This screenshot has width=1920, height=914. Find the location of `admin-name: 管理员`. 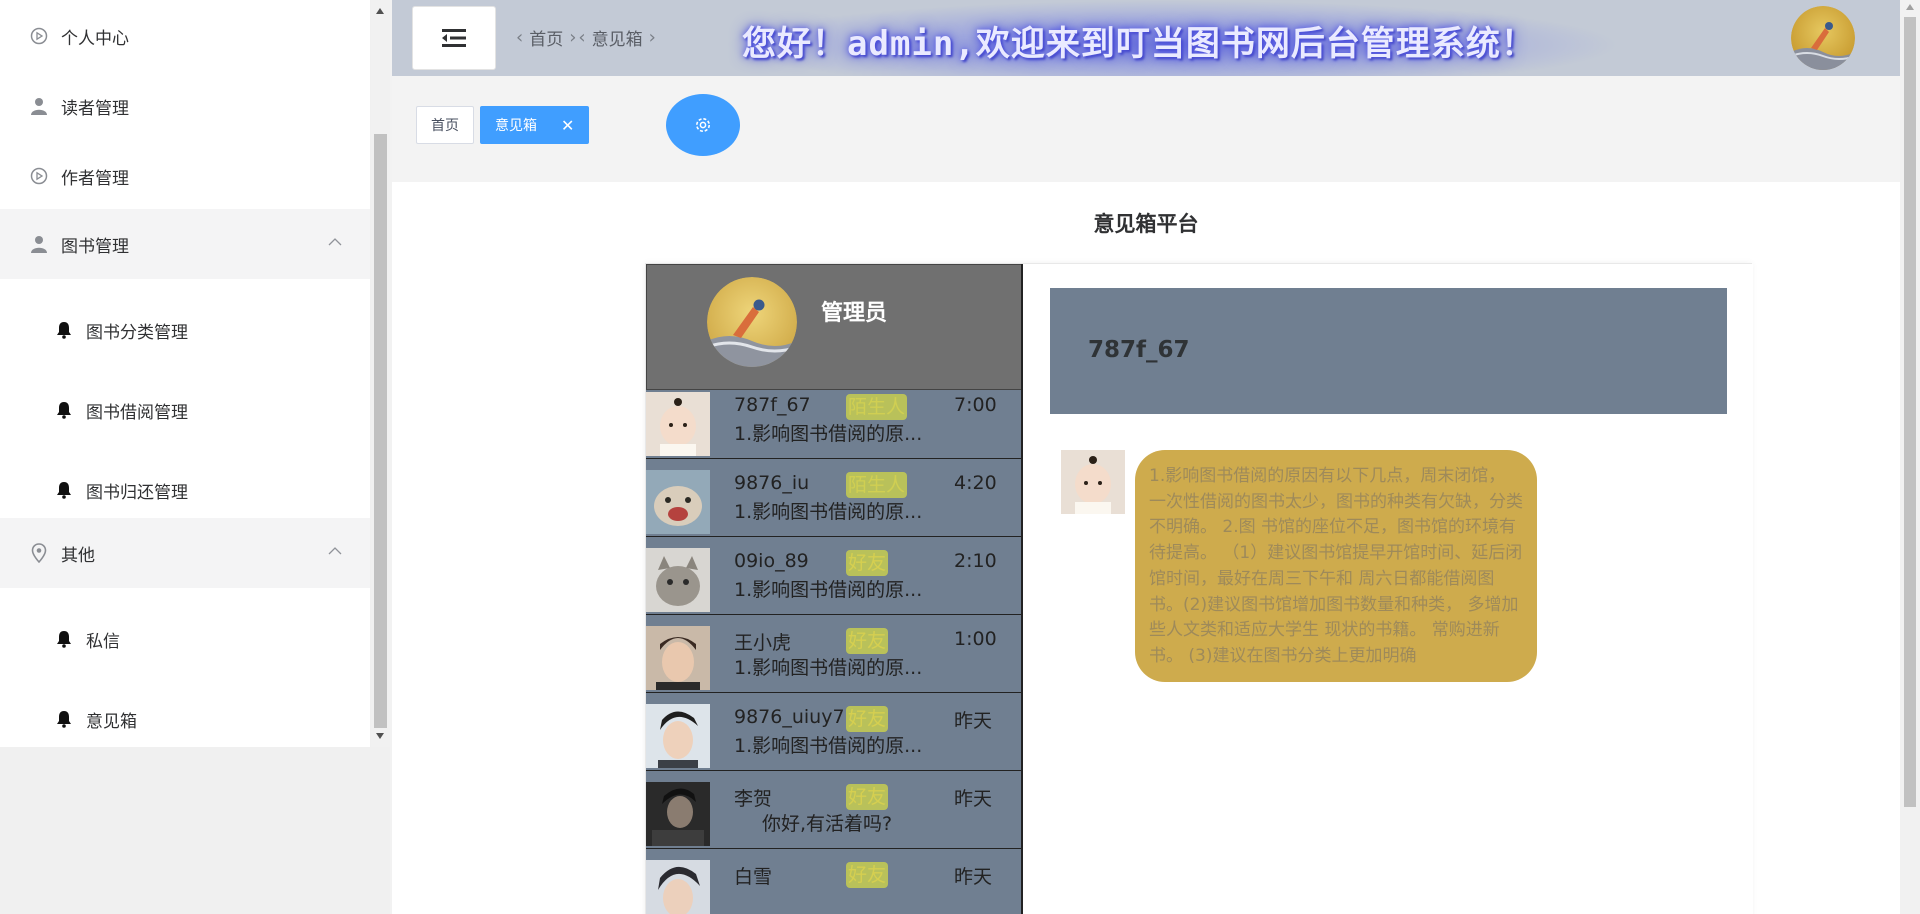

admin-name: 管理员 is located at coordinates (854, 313).